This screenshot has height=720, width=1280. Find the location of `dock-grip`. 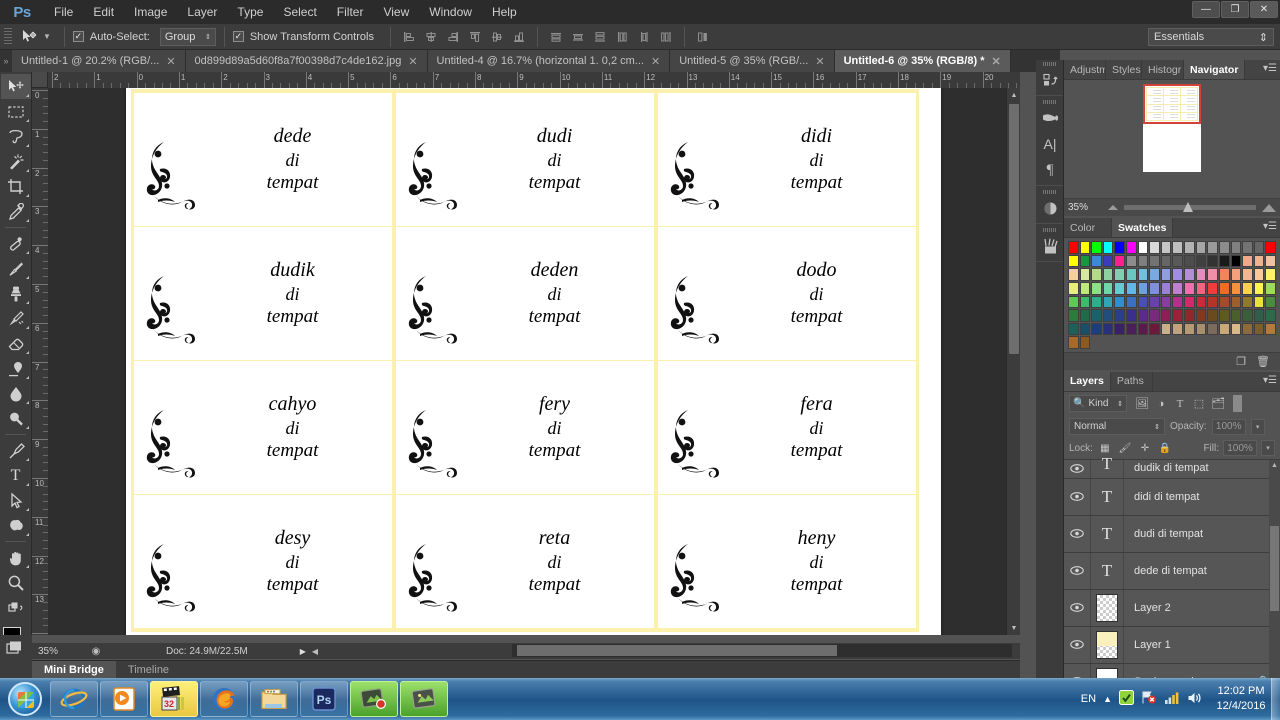

dock-grip is located at coordinates (1049, 229).